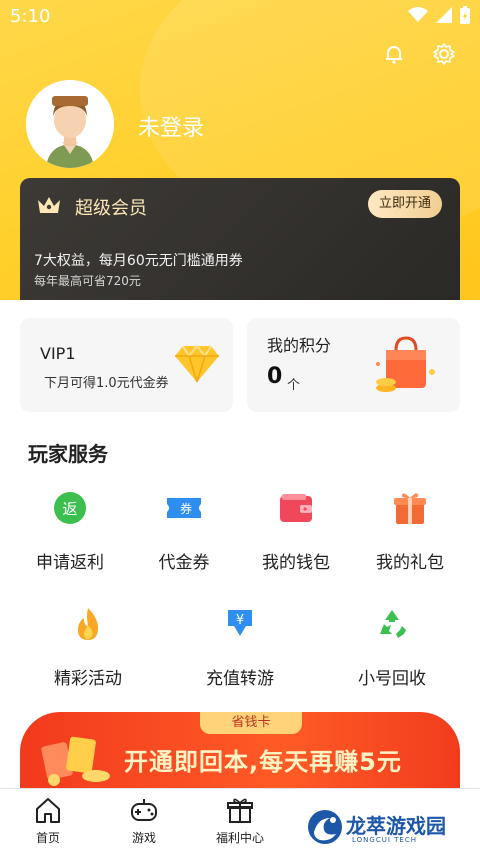 This screenshot has height=854, width=480. I want to click on gift-box-icon, so click(240, 810).